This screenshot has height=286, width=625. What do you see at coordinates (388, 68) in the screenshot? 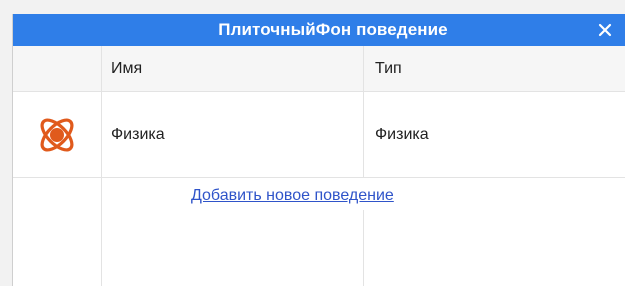
I see `column-header-type: Тип` at bounding box center [388, 68].